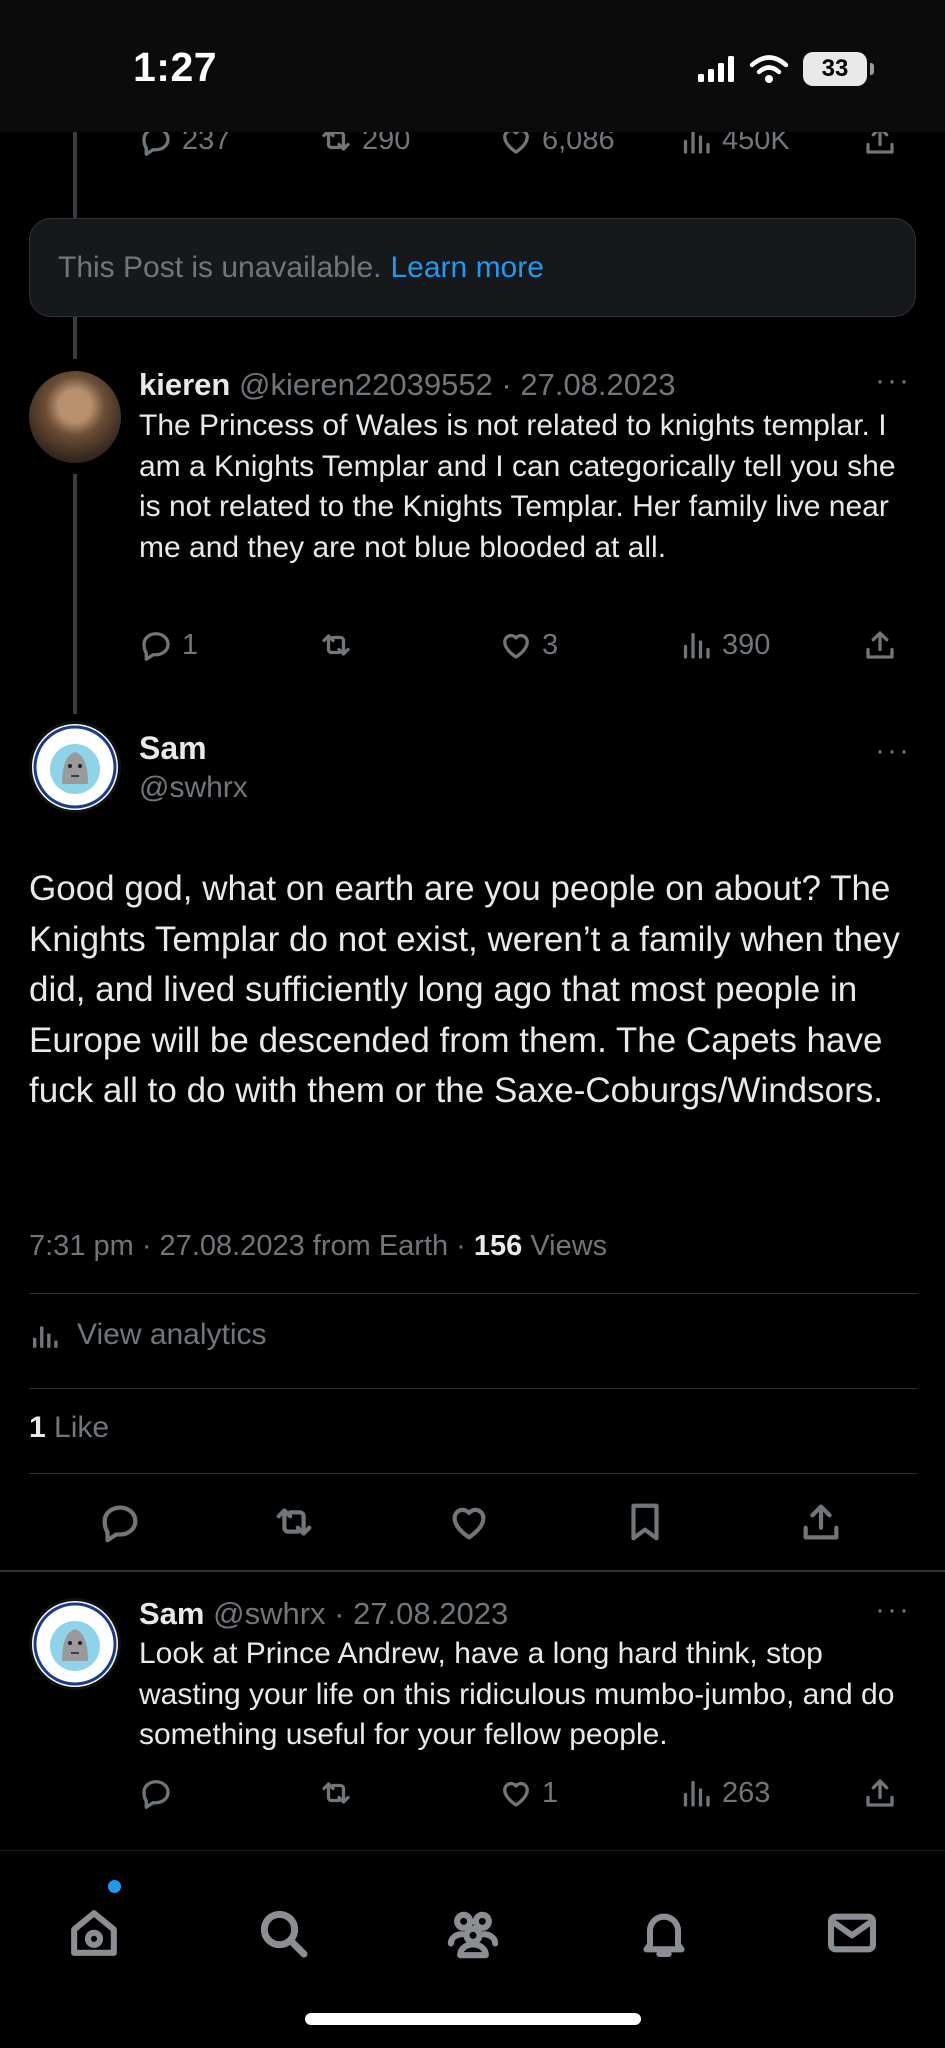 This screenshot has height=2048, width=945. I want to click on analytics-icon, so click(45, 1337).